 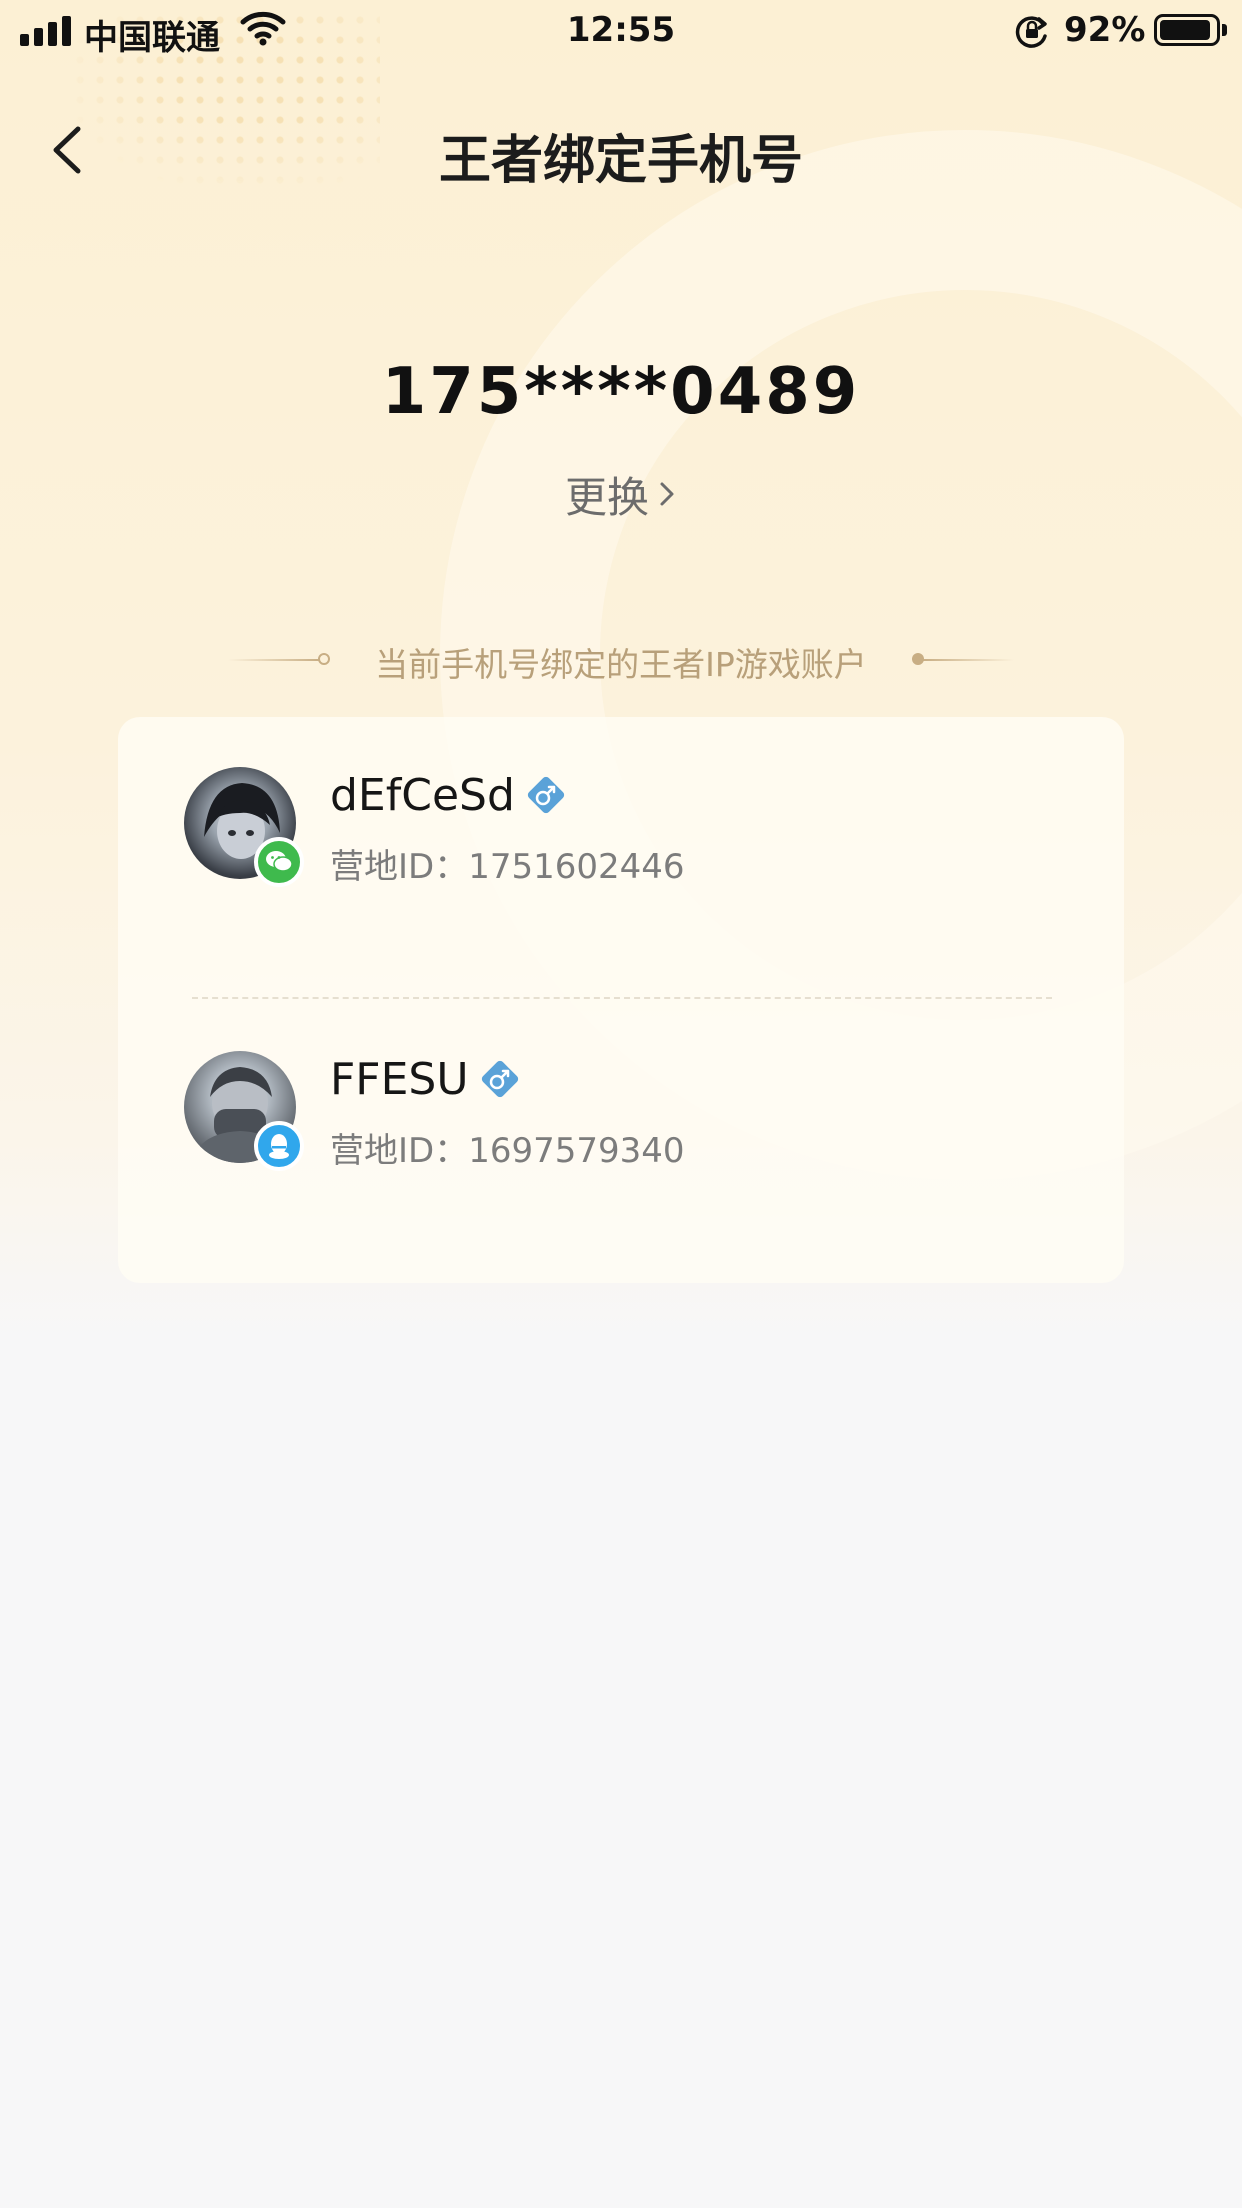 I want to click on section-title: 当前手机号绑定的王者IP游戏账户, so click(x=621, y=664).